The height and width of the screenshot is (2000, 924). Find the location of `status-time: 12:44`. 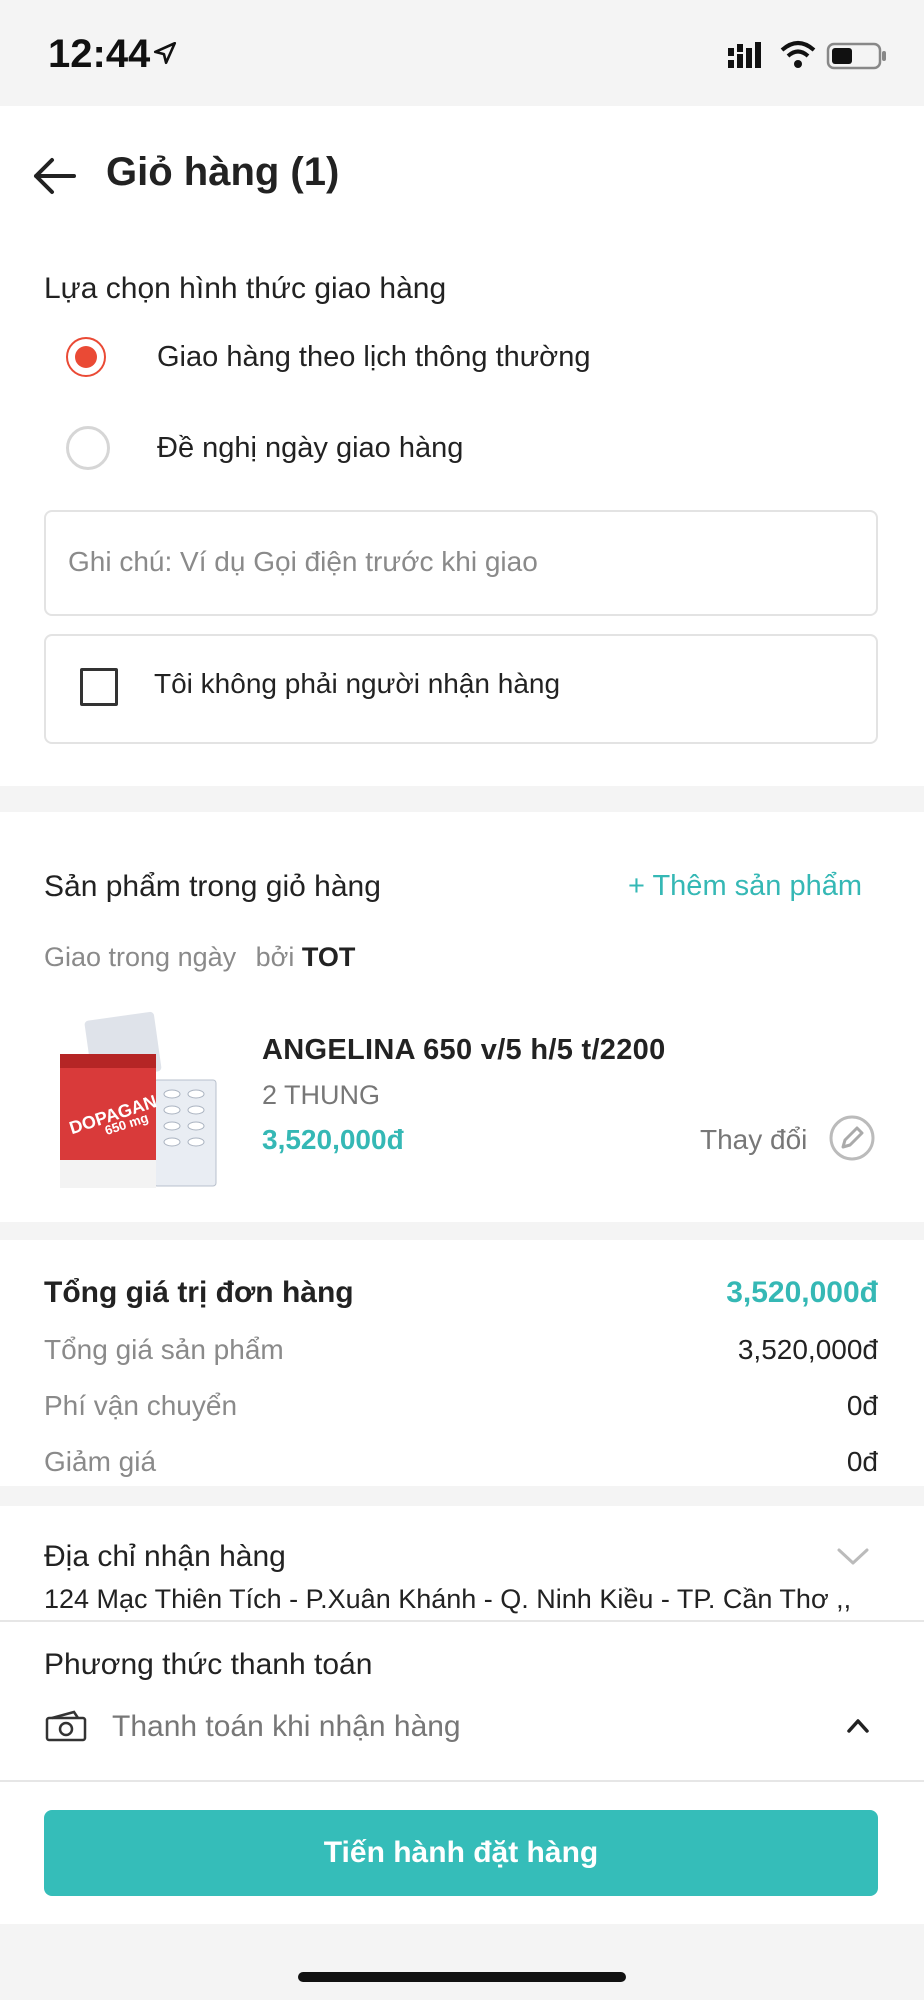

status-time: 12:44 is located at coordinates (99, 54).